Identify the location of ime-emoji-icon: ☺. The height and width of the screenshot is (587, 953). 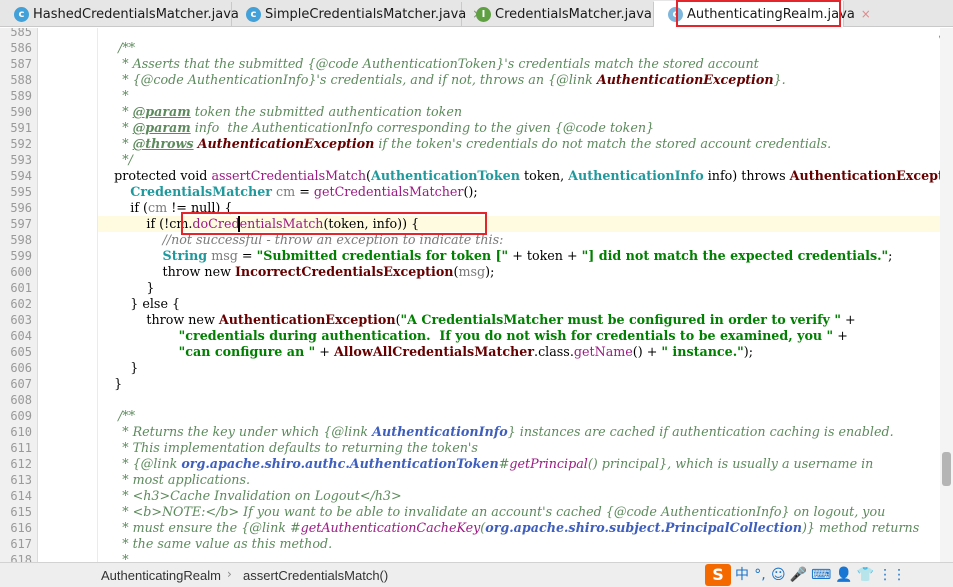
(778, 575).